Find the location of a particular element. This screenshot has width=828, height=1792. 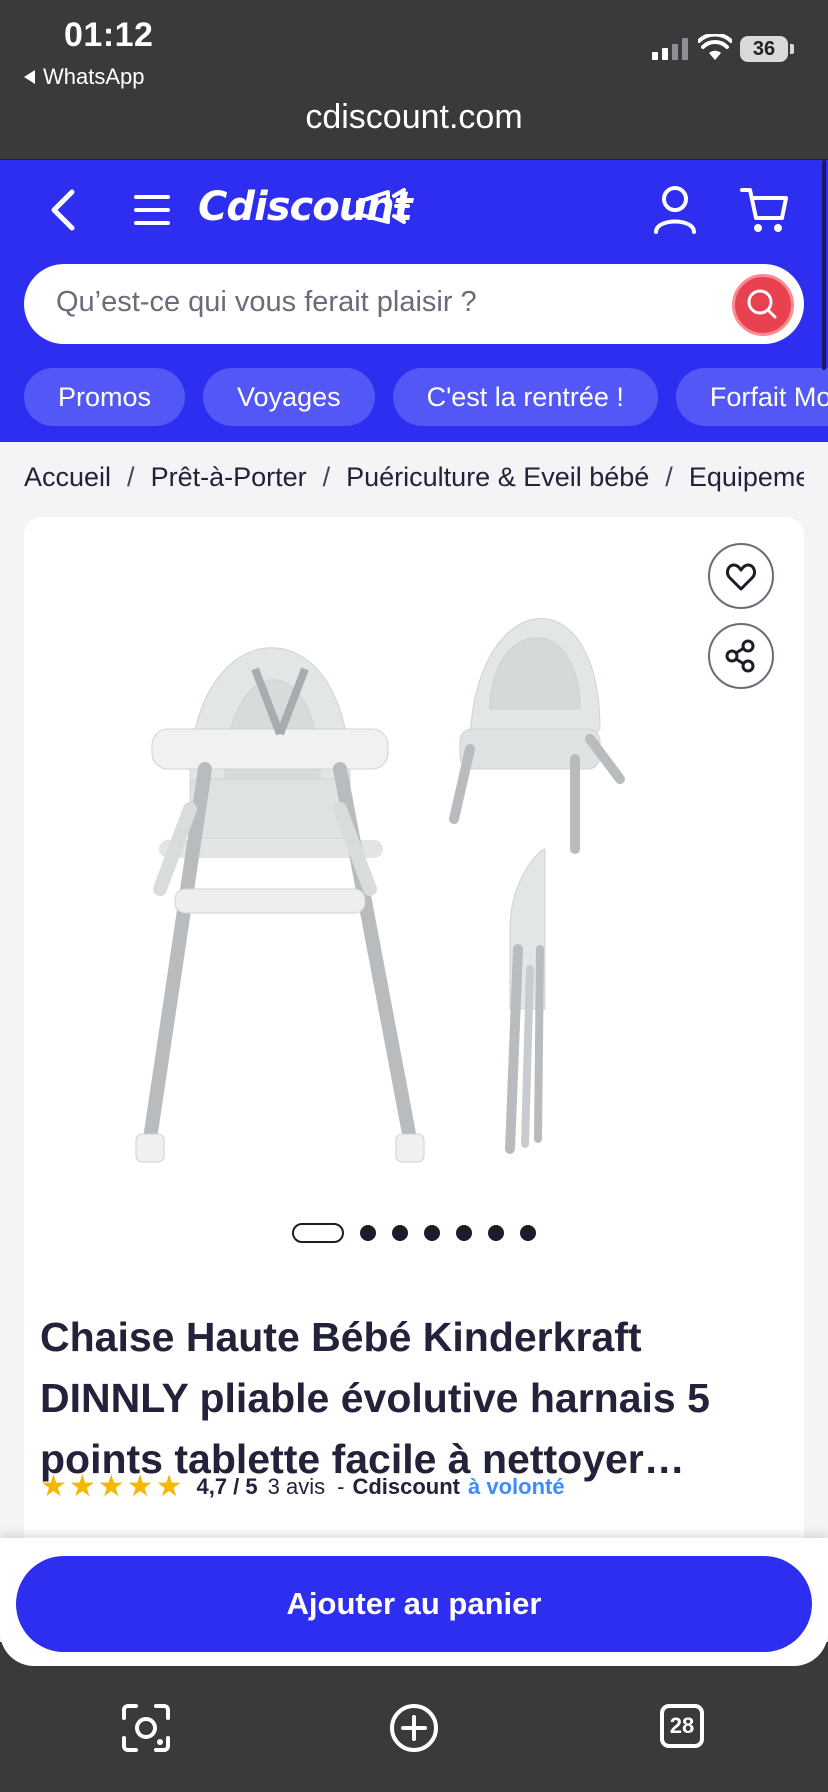

chip-forfait-mobile: Forfait Mobile is located at coordinates (751, 397).